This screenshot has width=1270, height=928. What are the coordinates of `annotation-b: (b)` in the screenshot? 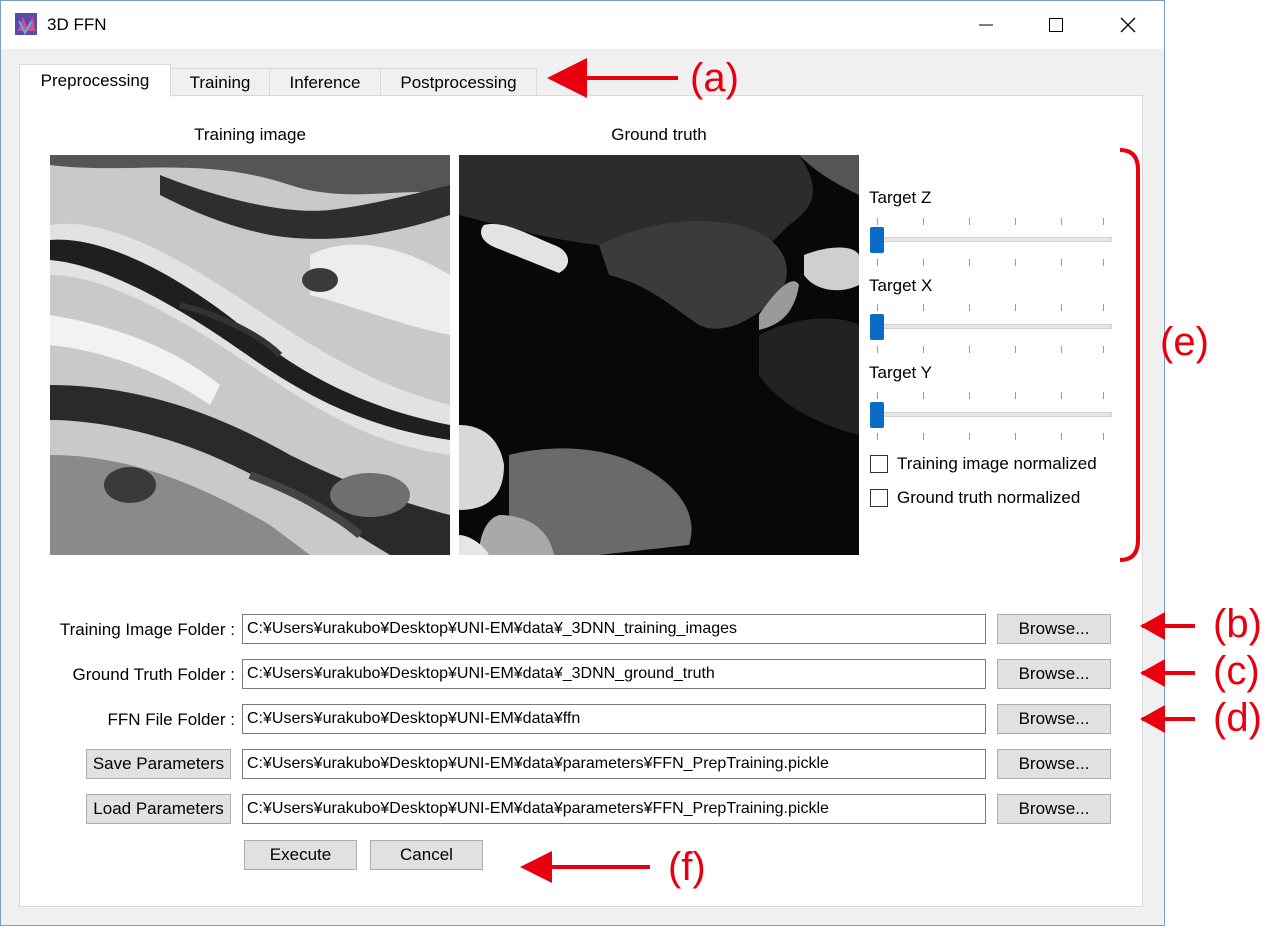 It's located at (1237, 624).